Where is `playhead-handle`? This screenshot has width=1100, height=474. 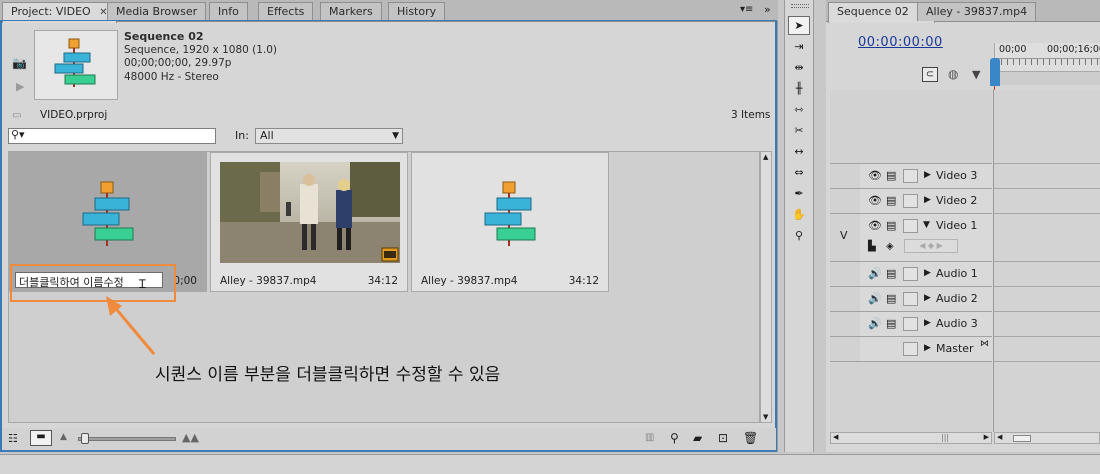 playhead-handle is located at coordinates (995, 72).